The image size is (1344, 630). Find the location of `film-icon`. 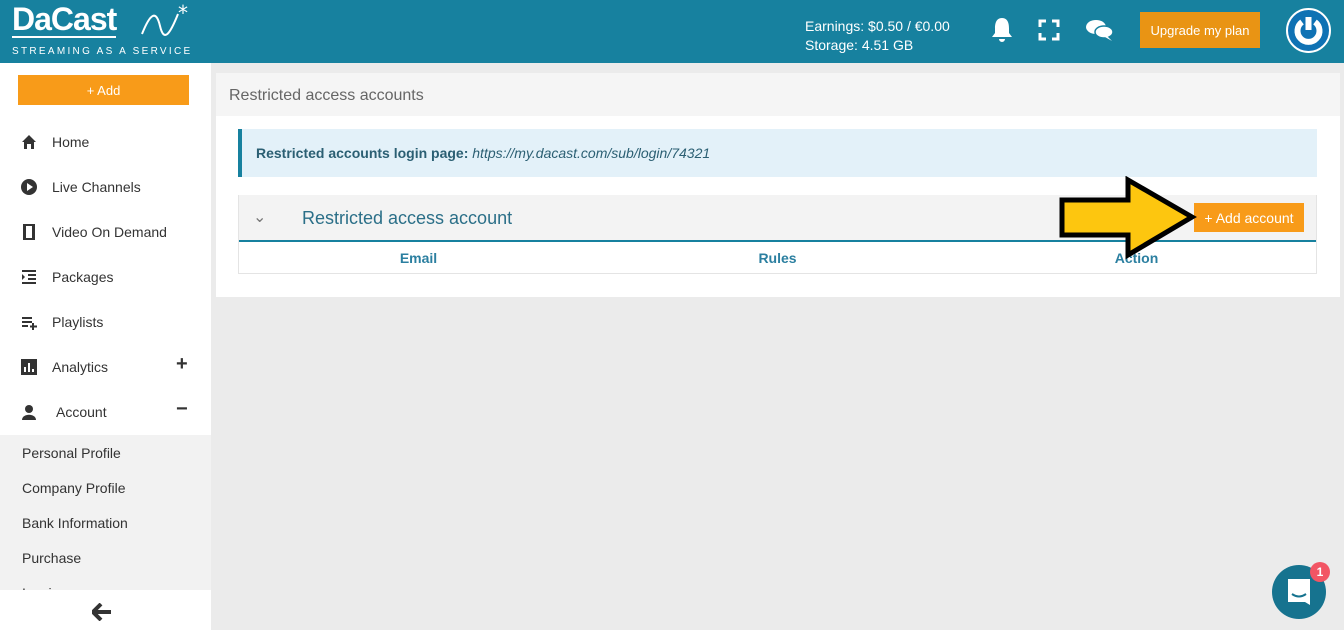

film-icon is located at coordinates (29, 232).